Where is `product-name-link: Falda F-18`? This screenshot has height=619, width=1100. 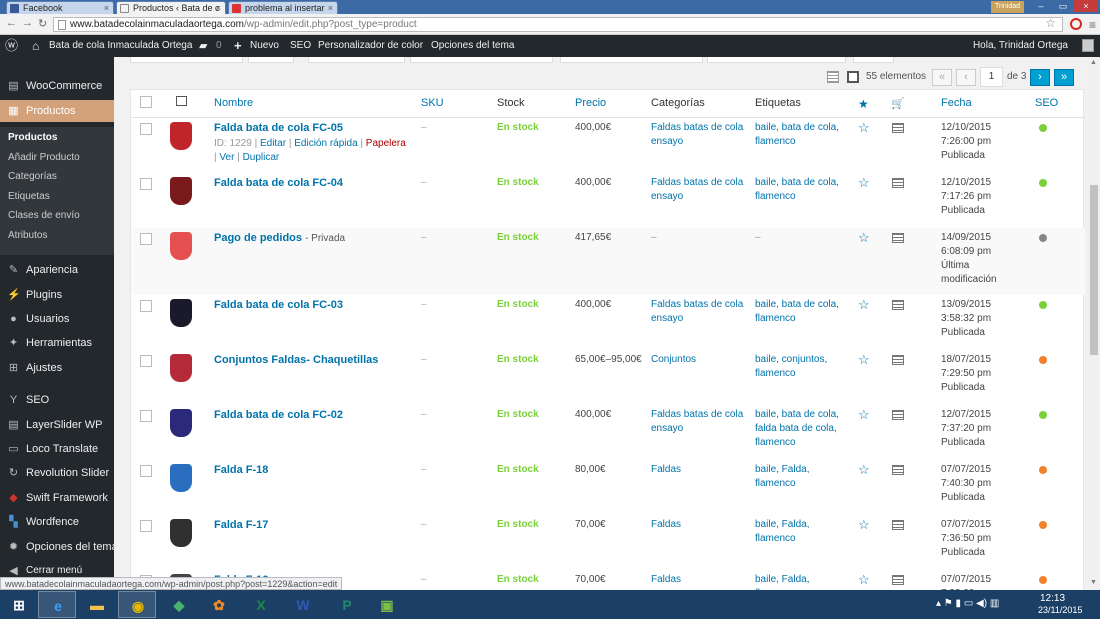
product-name-link: Falda F-18 is located at coordinates (241, 470).